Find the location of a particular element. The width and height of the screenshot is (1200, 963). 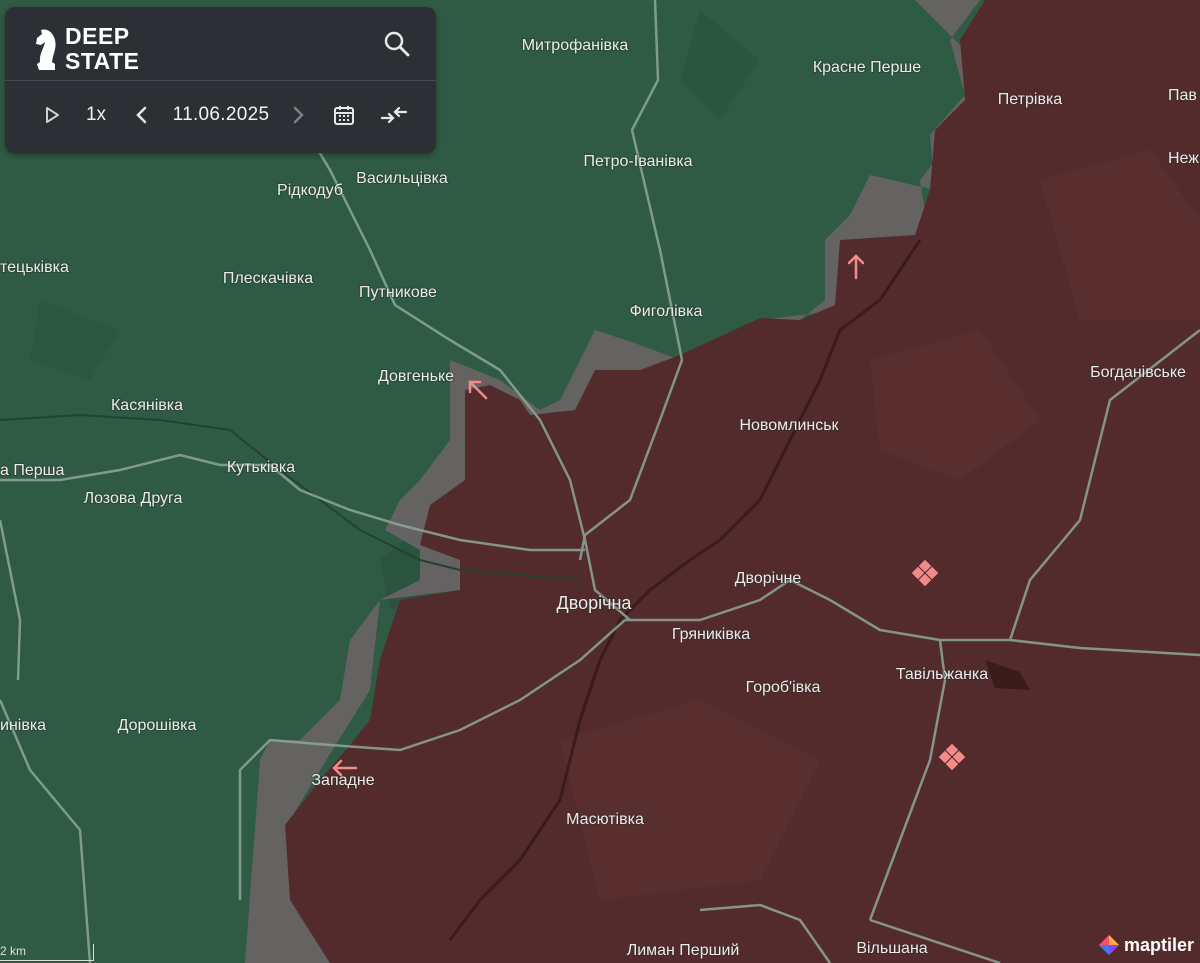

prev-day-button is located at coordinates (142, 115).